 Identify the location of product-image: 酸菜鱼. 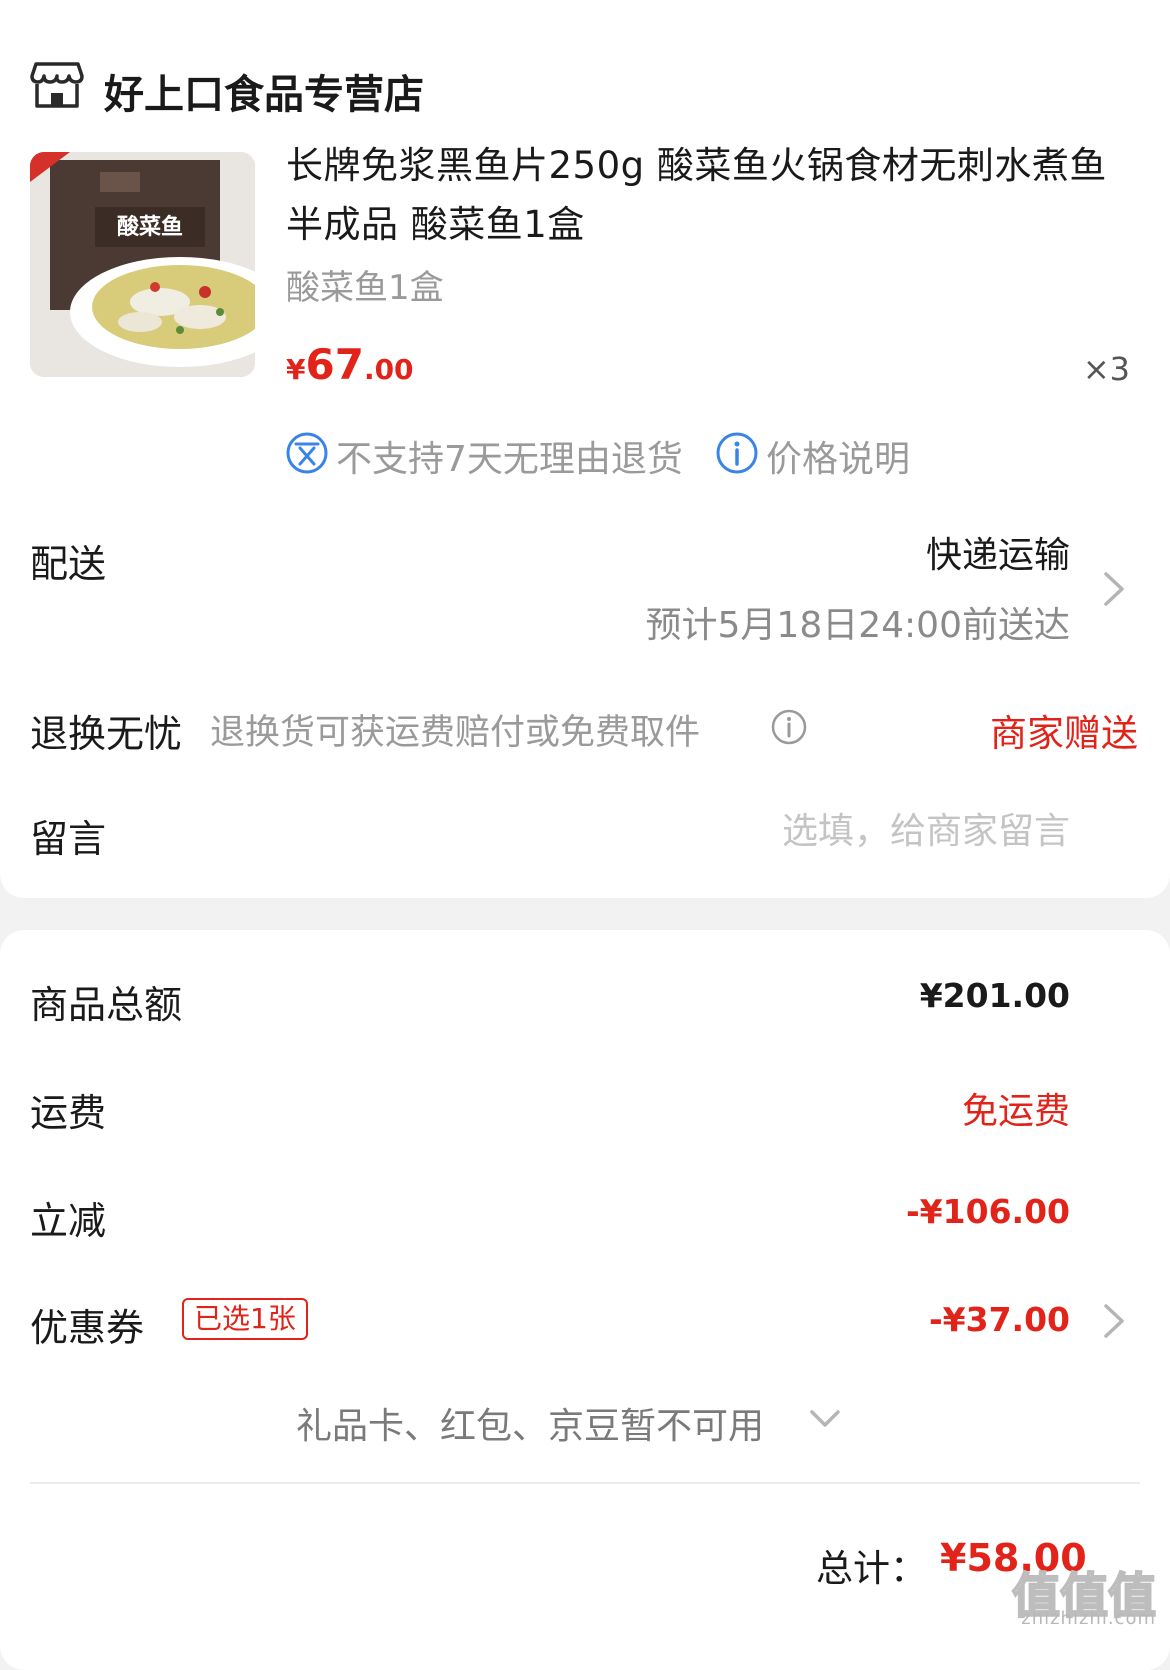
(142, 264).